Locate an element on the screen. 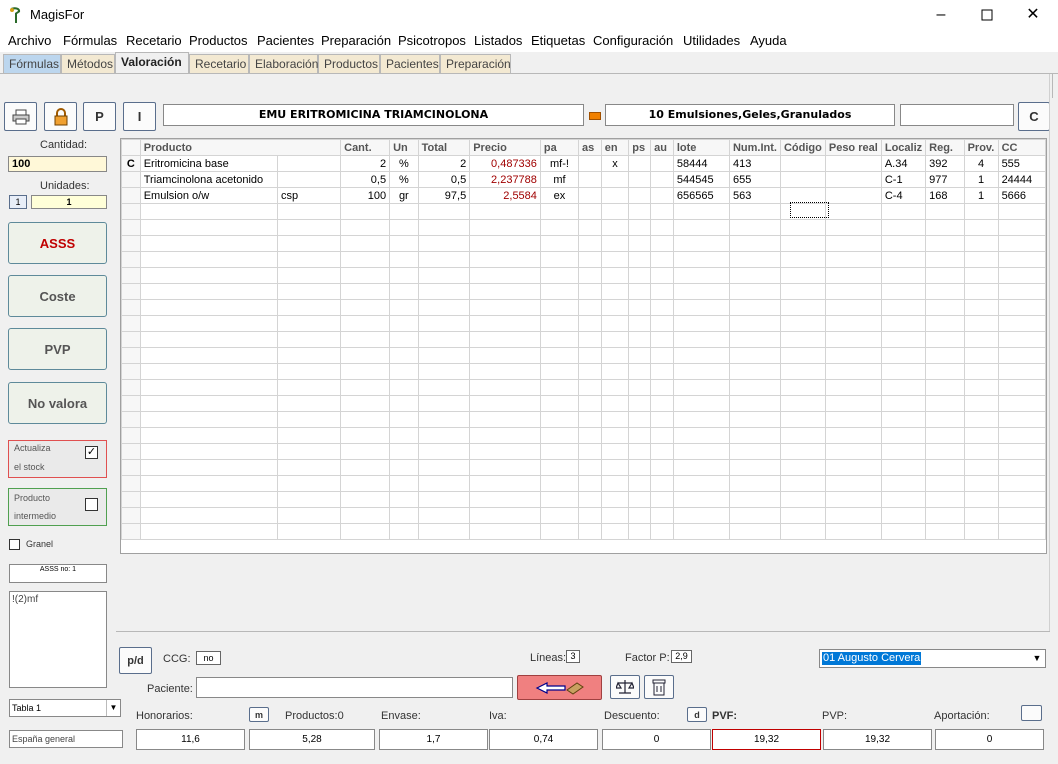 This screenshot has width=1058, height=764. print-button is located at coordinates (20, 116).